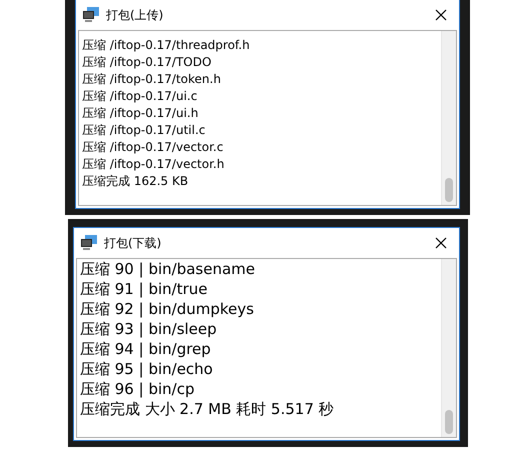 This screenshot has height=455, width=519. What do you see at coordinates (144, 130) in the screenshot?
I see `log-line: 压缩 /iftop-0.17/util.c` at bounding box center [144, 130].